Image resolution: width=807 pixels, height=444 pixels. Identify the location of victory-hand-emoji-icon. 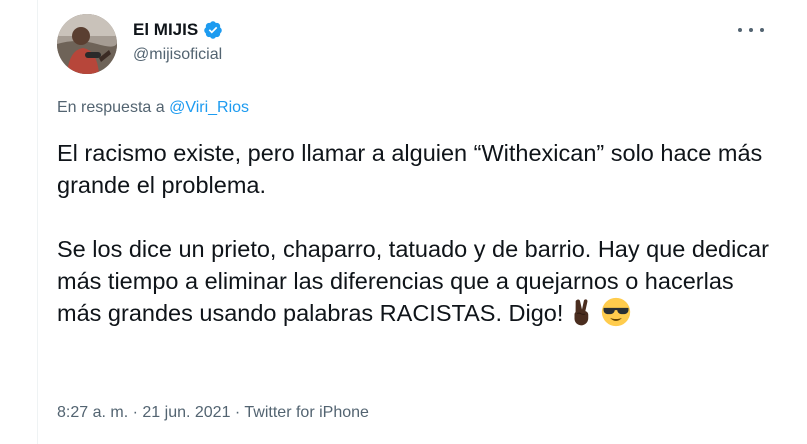
(582, 312).